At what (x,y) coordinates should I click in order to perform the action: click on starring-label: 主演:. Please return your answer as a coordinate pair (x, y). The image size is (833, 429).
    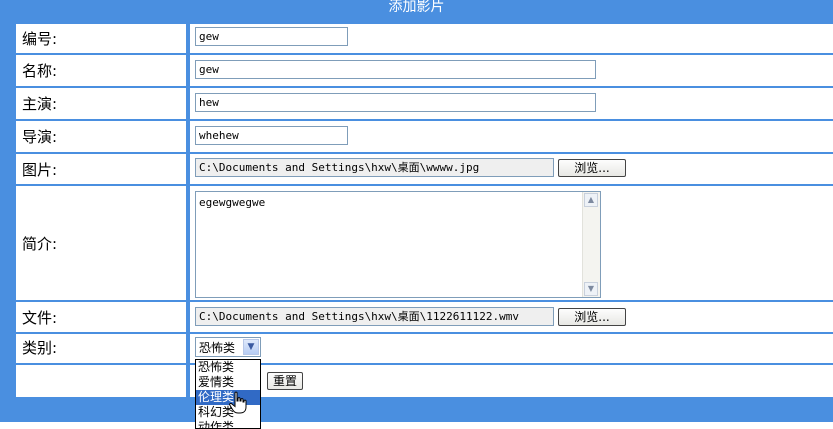
    Looking at the image, I should click on (40, 104).